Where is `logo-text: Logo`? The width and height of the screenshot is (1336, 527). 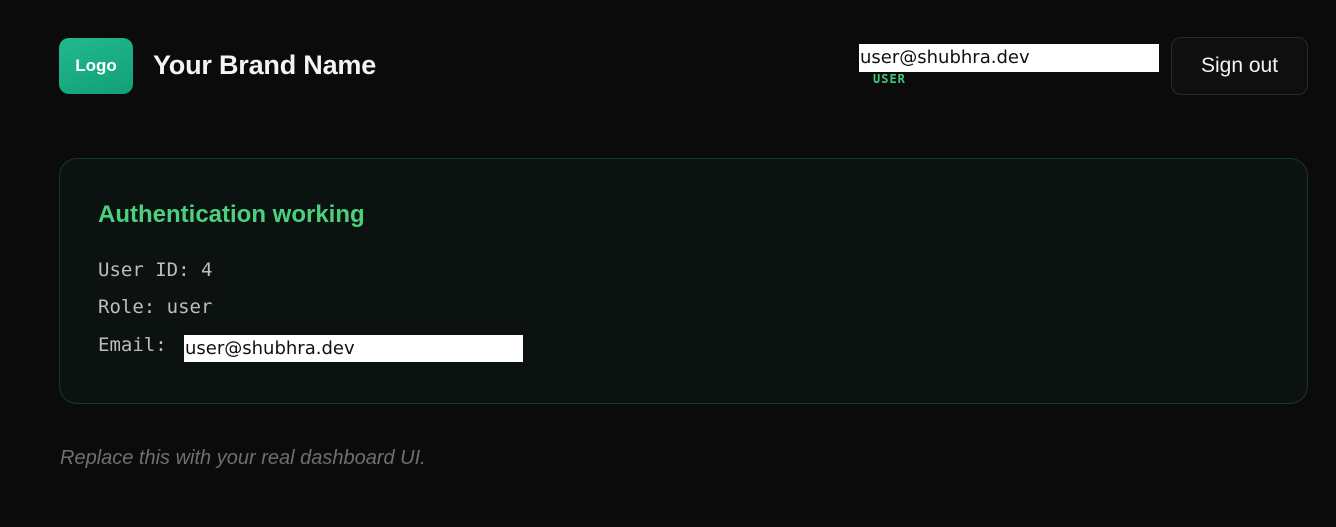 logo-text: Logo is located at coordinates (96, 65).